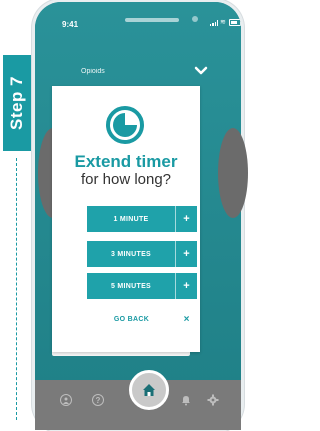 This screenshot has width=320, height=431. I want to click on status-time: 9:41, so click(70, 24).